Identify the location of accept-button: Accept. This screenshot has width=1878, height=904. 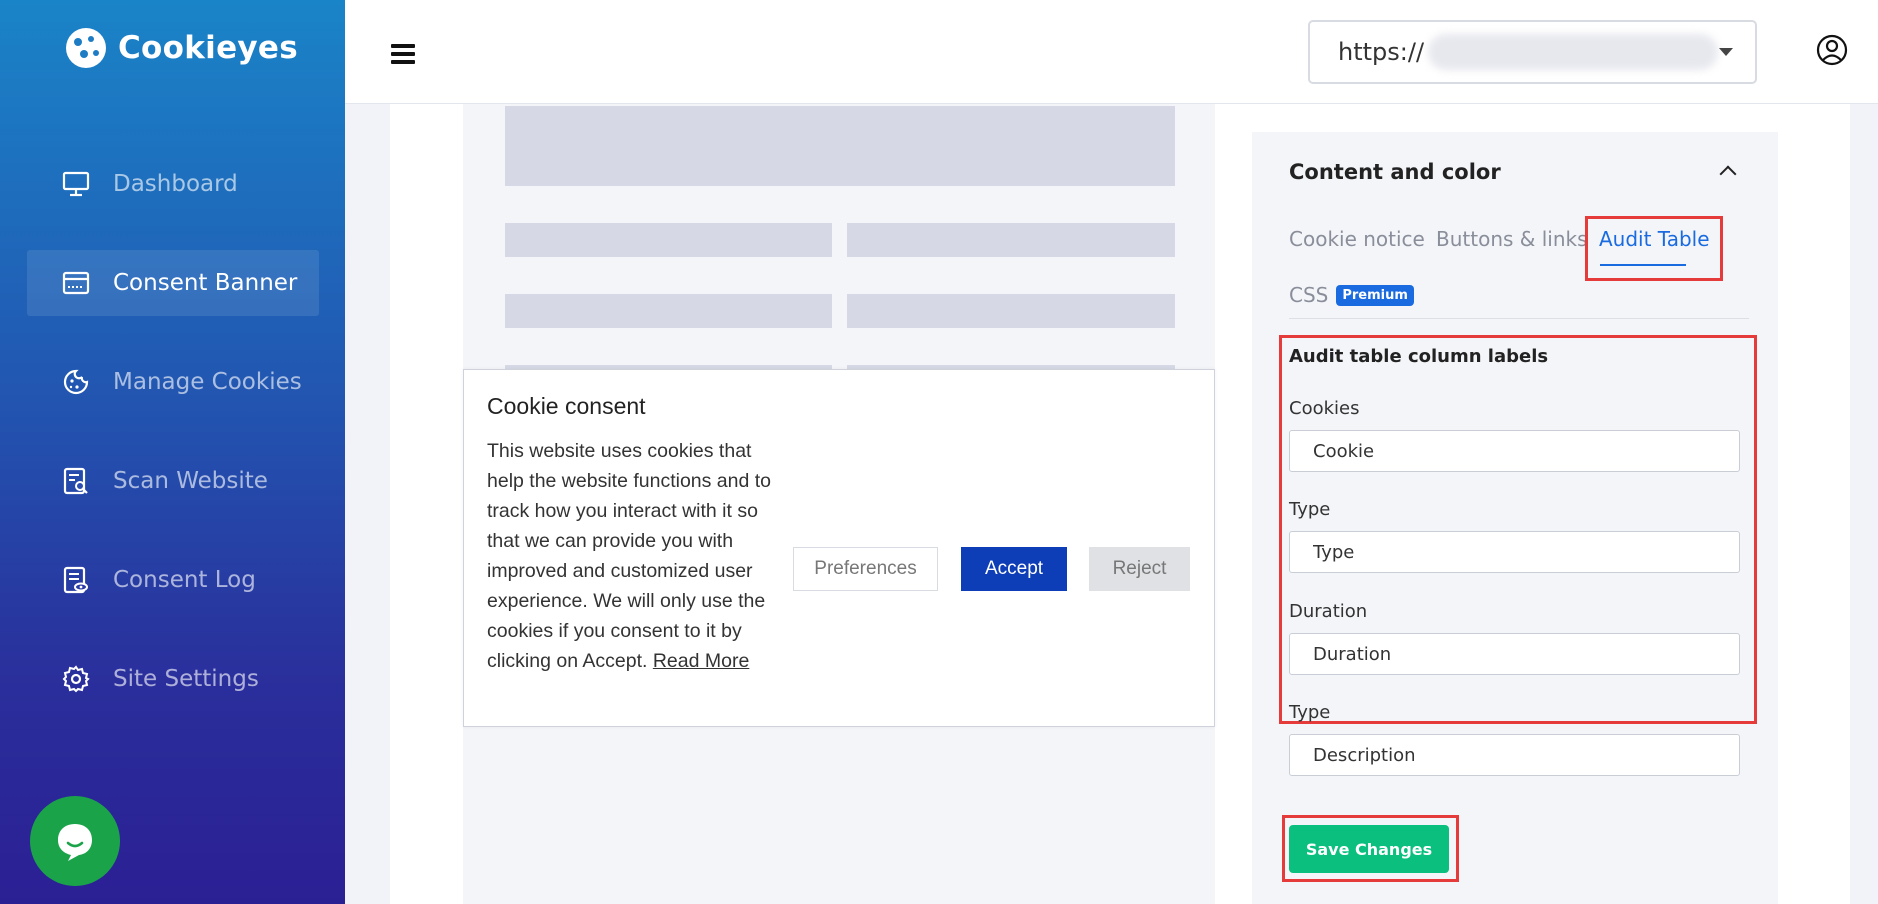
(1014, 569).